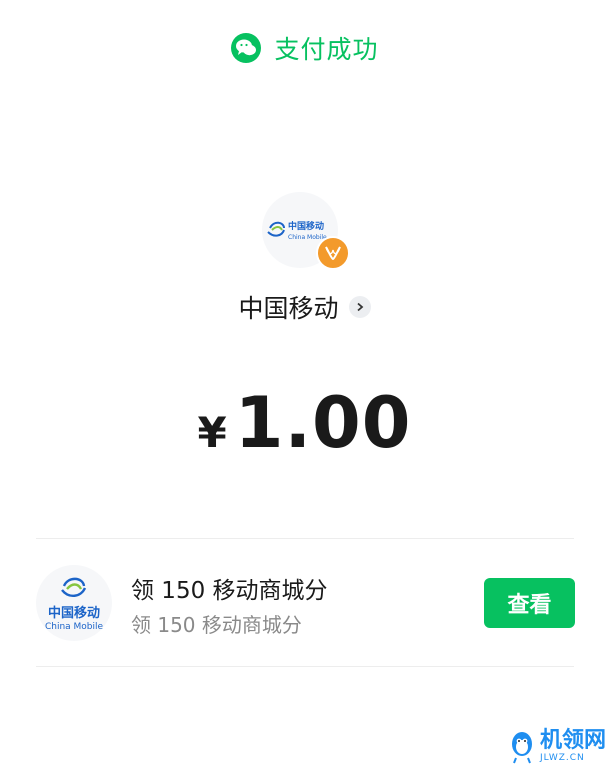  Describe the element at coordinates (216, 625) in the screenshot. I see `promo-subtitle: 领 150 移动商城分` at that location.